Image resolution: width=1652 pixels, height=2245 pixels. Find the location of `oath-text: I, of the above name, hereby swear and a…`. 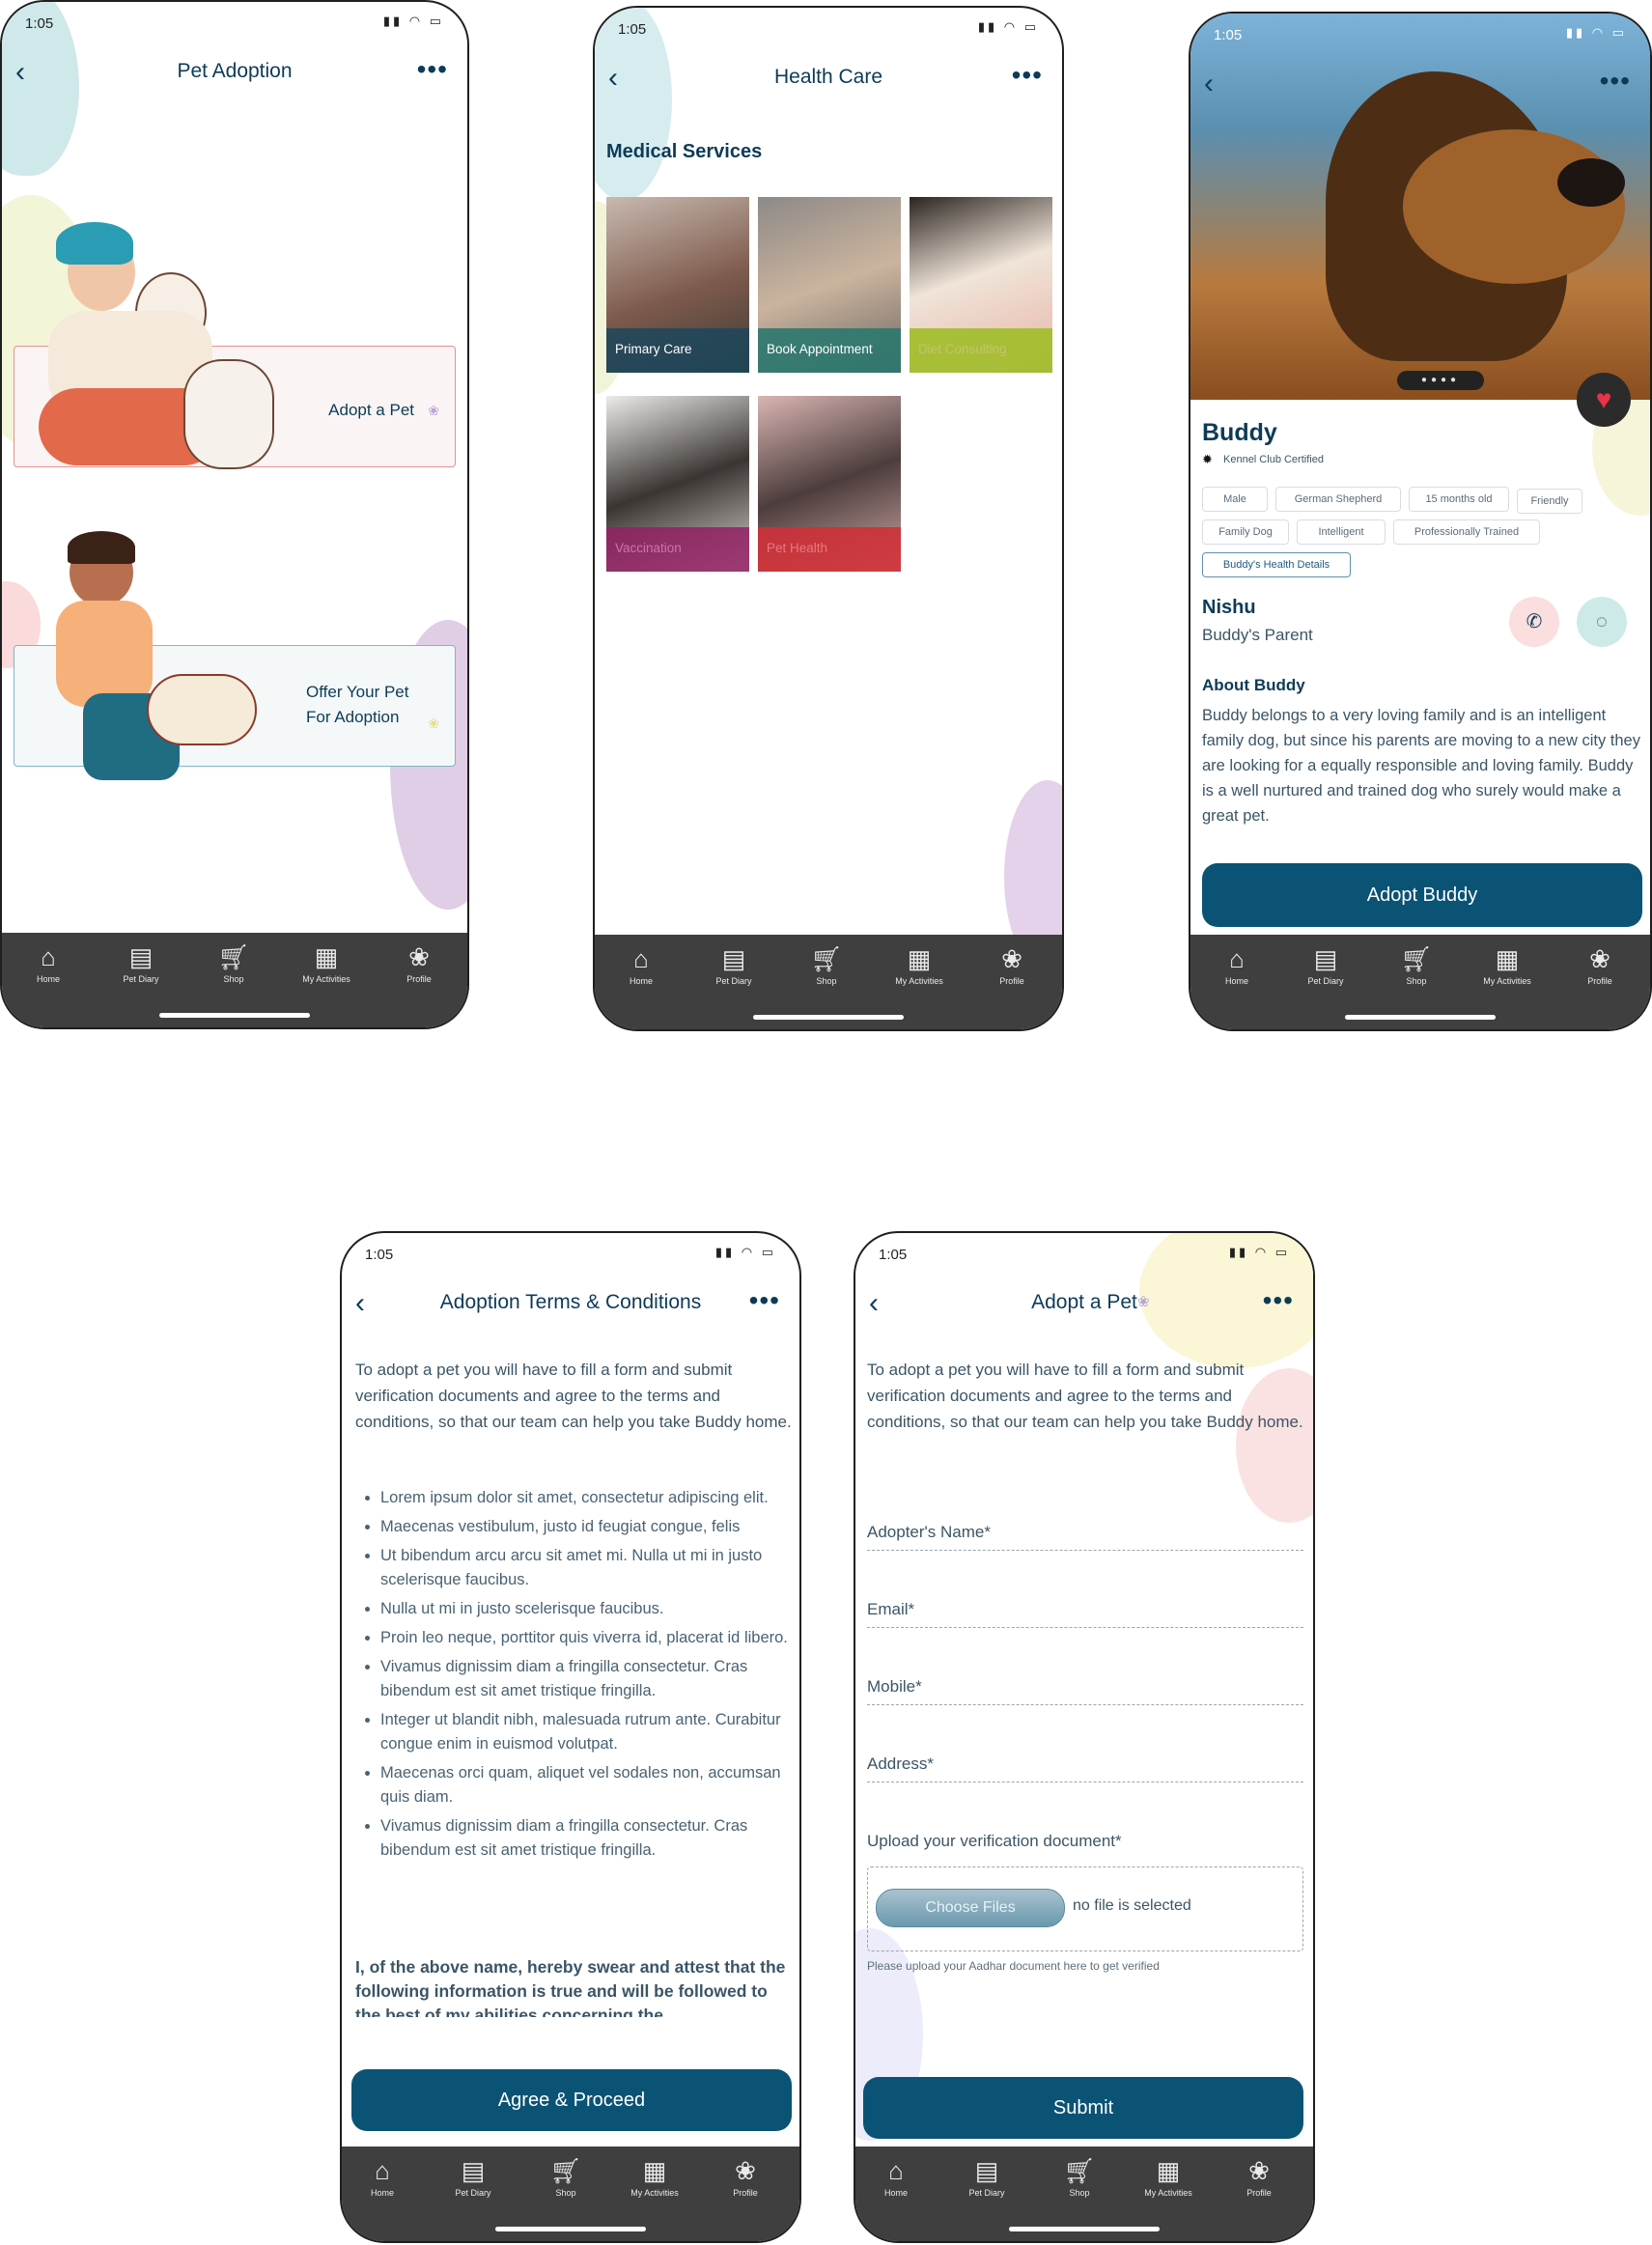

oath-text: I, of the above name, hereby swear and a… is located at coordinates (570, 1987).